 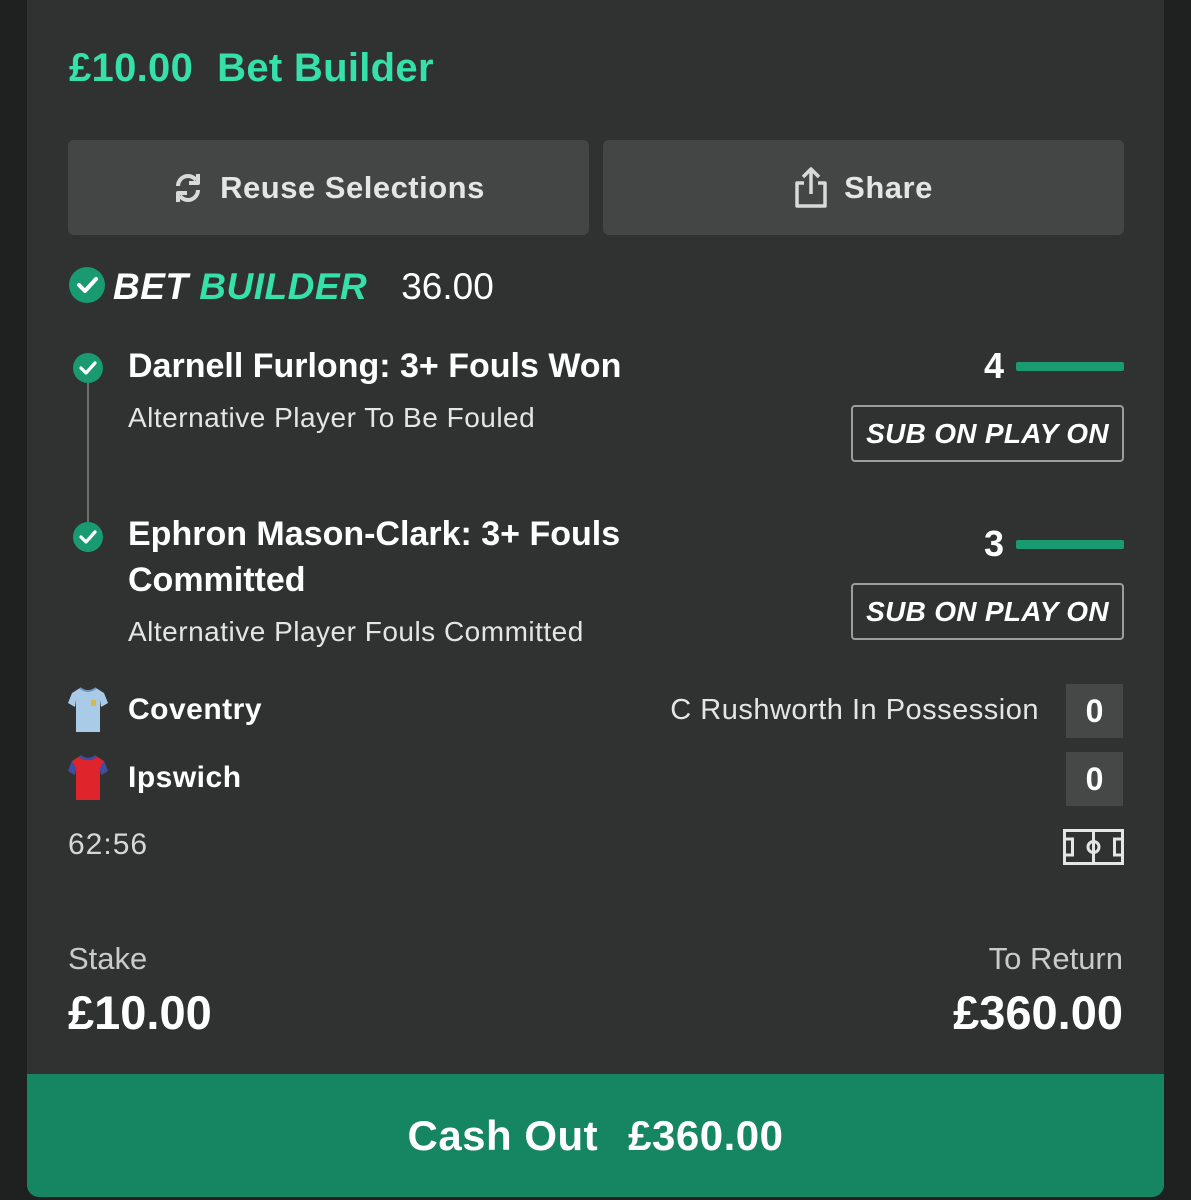 I want to click on home-team: Coventry, so click(x=165, y=710).